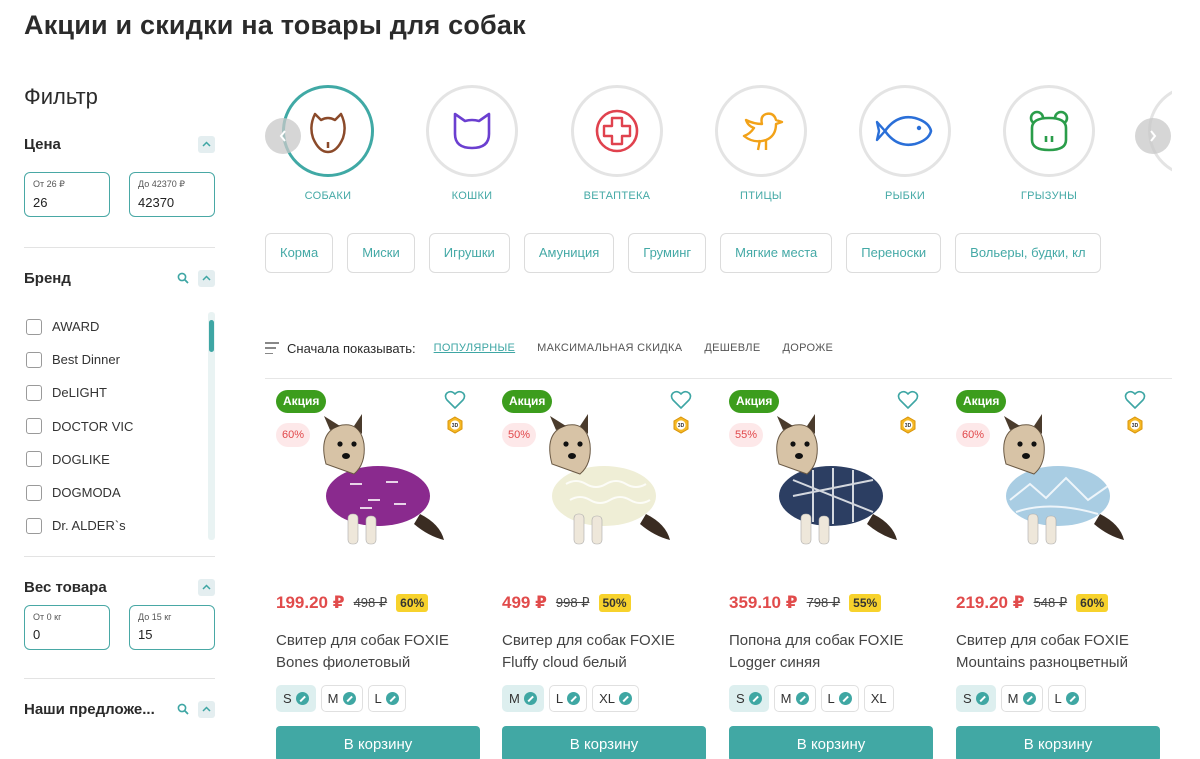 Image resolution: width=1200 pixels, height=759 pixels. Describe the element at coordinates (807, 348) in the screenshot. I see `sort-option-expensive: ДОРОЖЕ` at that location.